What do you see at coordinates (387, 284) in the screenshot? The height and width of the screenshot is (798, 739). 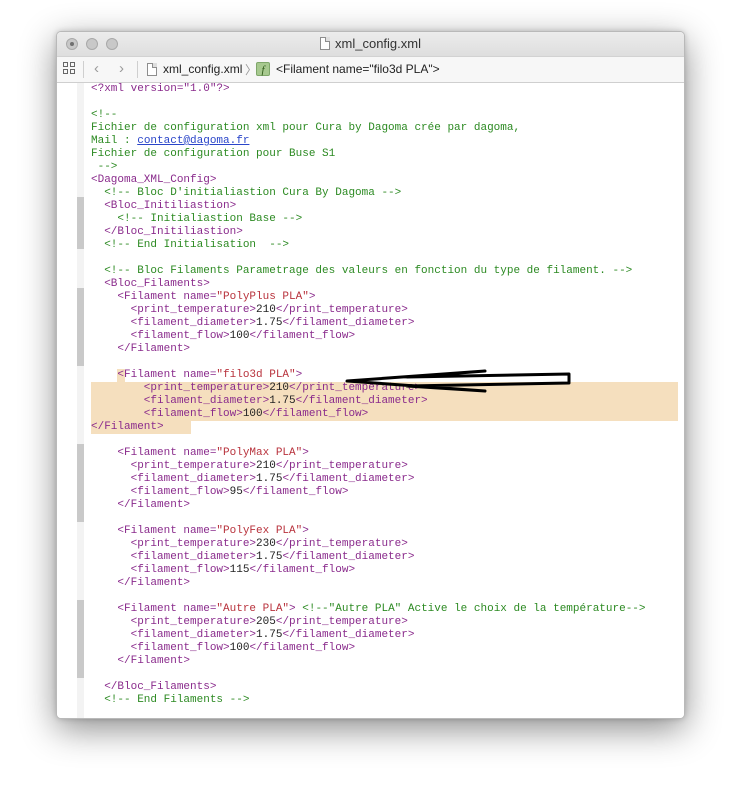 I see `code-line: <Bloc_Filaments>` at bounding box center [387, 284].